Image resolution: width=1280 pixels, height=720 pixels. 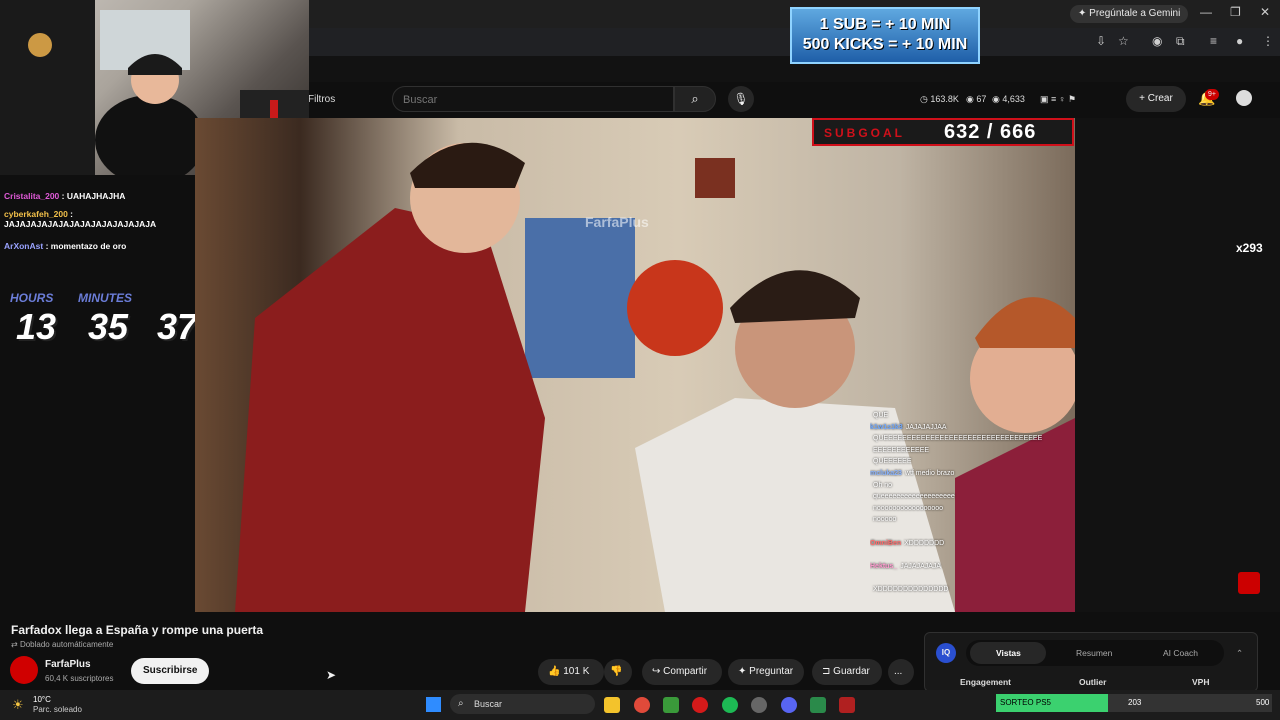 I want to click on chat-text: Oh no, so click(x=883, y=485).